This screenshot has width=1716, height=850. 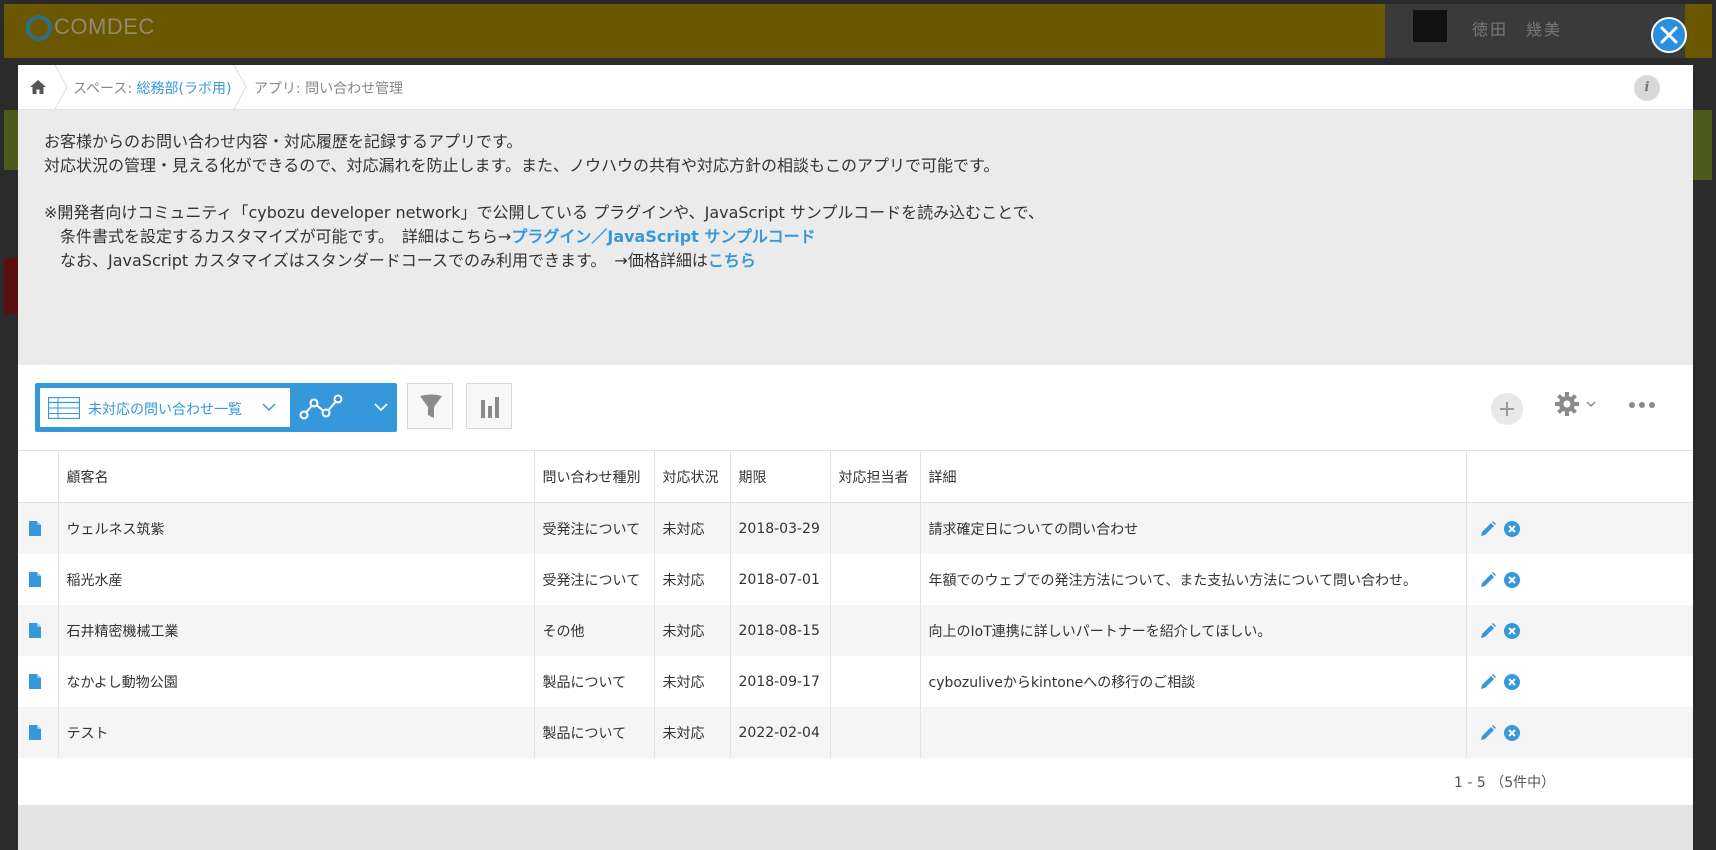 I want to click on cell-due: 2018-08-15, so click(x=780, y=630).